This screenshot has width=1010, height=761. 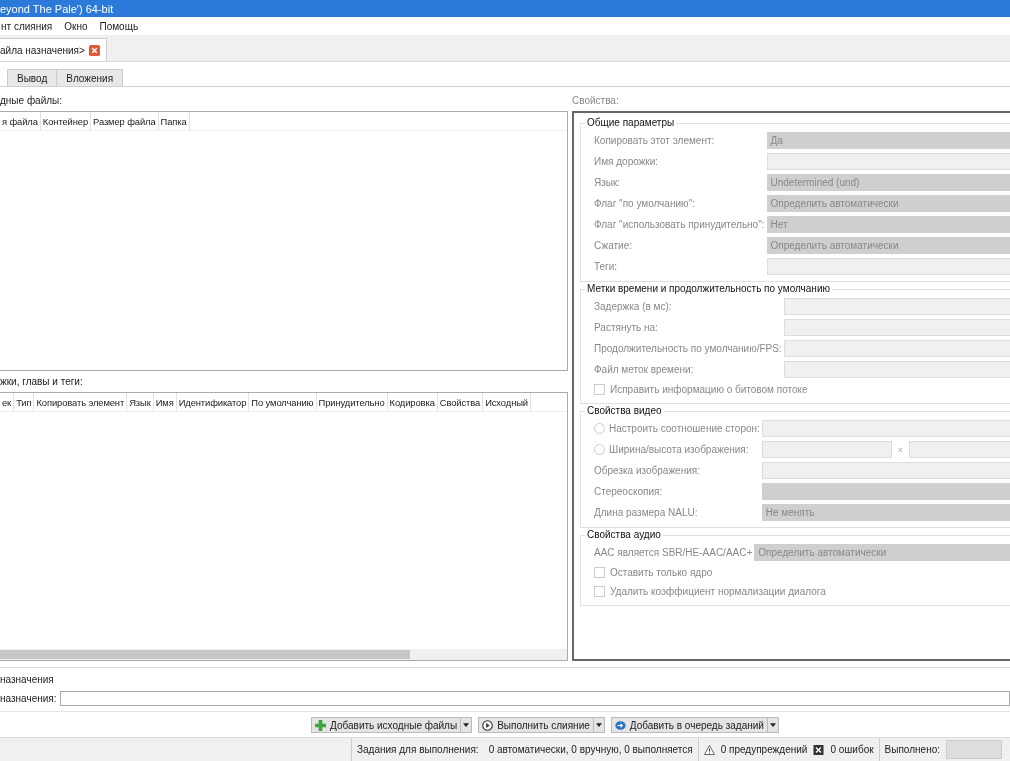 What do you see at coordinates (628, 491) in the screenshot?
I see `field-label: Стереоскопия:` at bounding box center [628, 491].